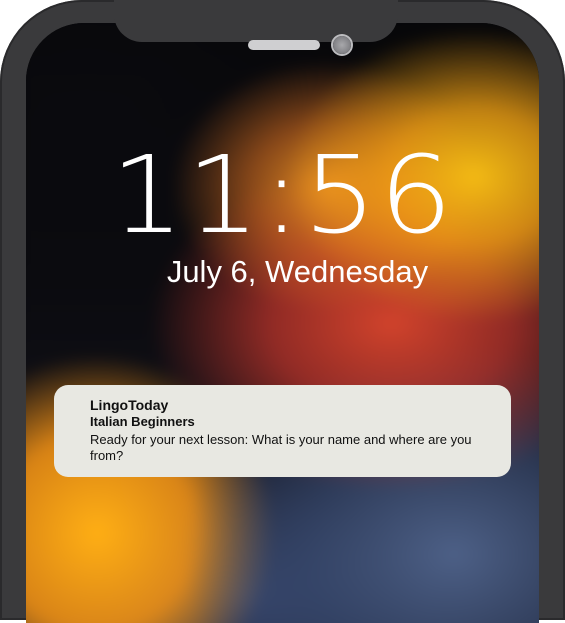  What do you see at coordinates (284, 45) in the screenshot?
I see `speaker-grille` at bounding box center [284, 45].